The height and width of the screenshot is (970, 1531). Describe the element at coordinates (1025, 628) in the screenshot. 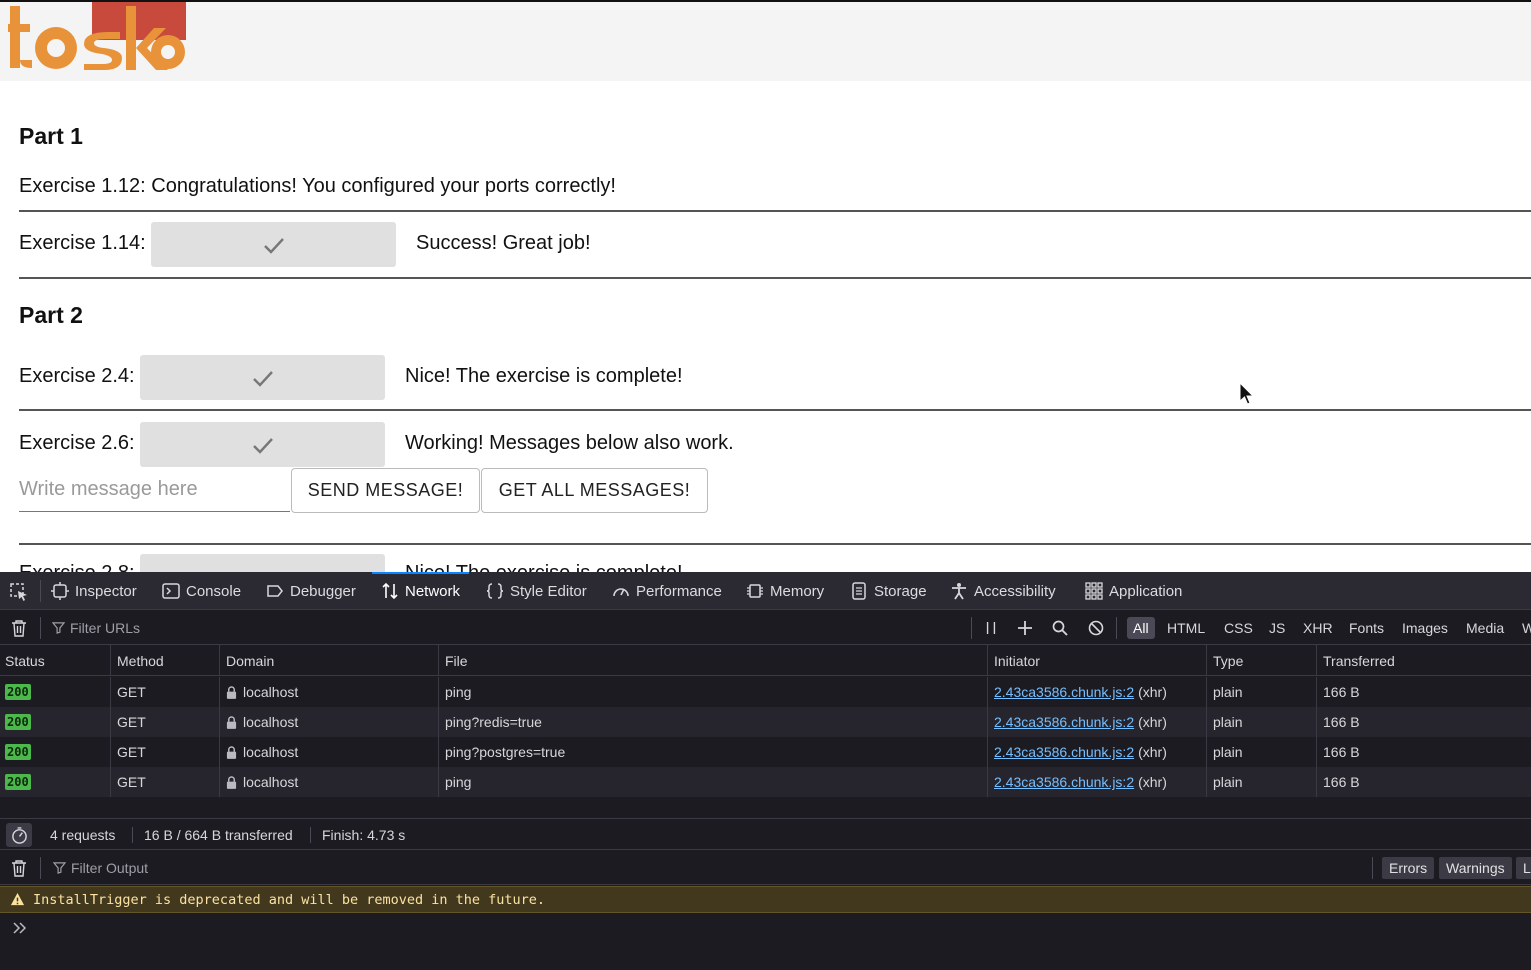

I see `add-request-icon` at that location.